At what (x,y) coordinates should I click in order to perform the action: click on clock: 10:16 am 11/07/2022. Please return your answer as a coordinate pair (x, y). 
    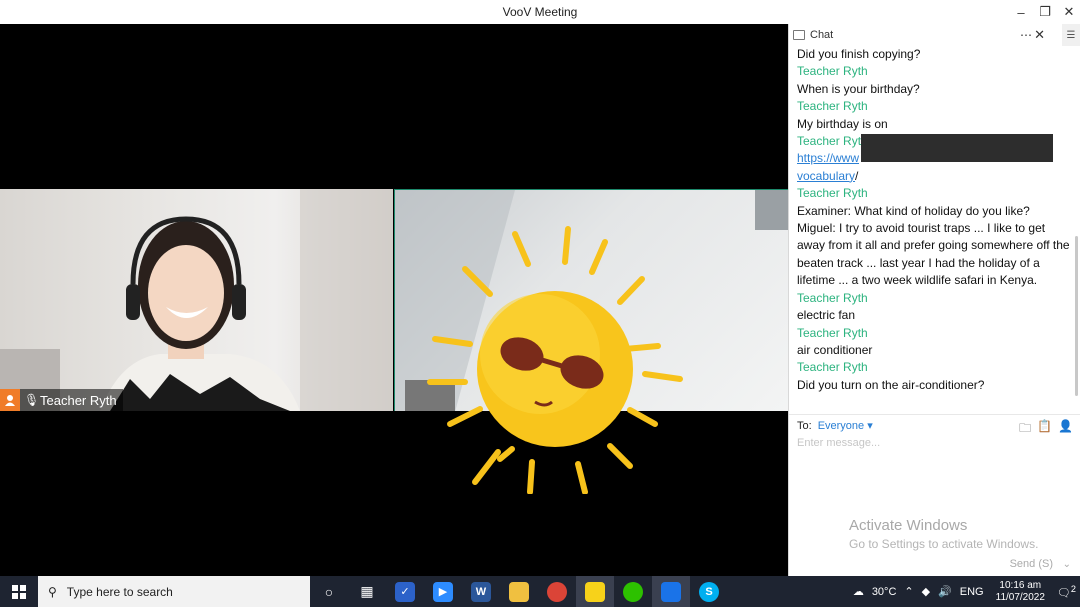
    Looking at the image, I should click on (1020, 592).